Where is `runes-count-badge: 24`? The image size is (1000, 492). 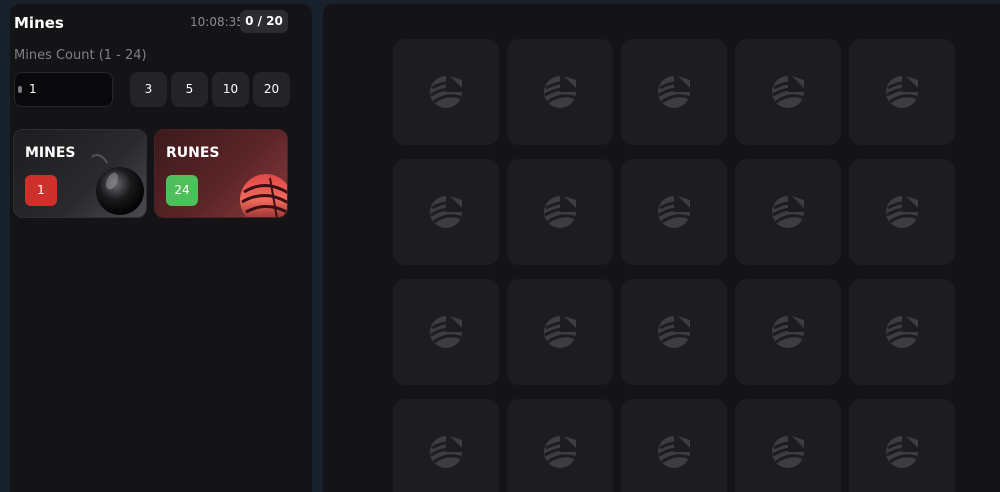 runes-count-badge: 24 is located at coordinates (182, 190).